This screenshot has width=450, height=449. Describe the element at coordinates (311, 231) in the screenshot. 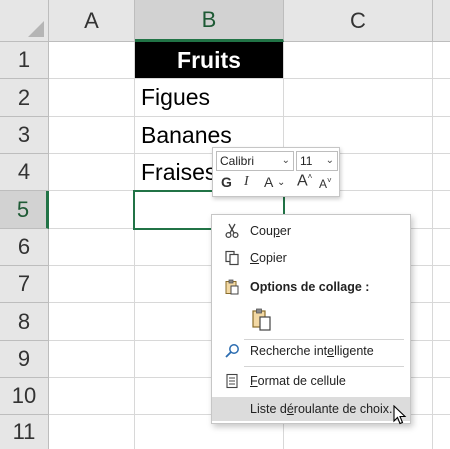

I see `menu-item-cut: Couper` at that location.